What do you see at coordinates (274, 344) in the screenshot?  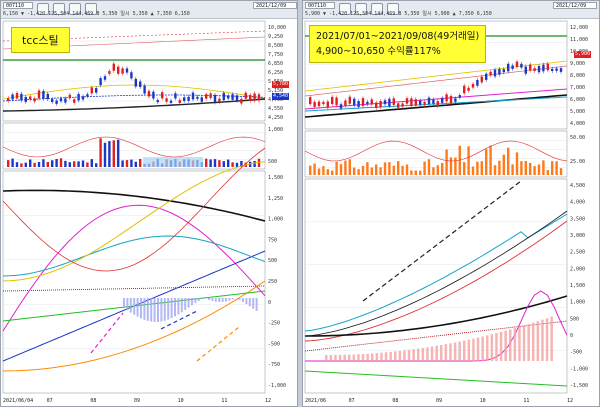 I see `osc-axis-label: -500` at bounding box center [274, 344].